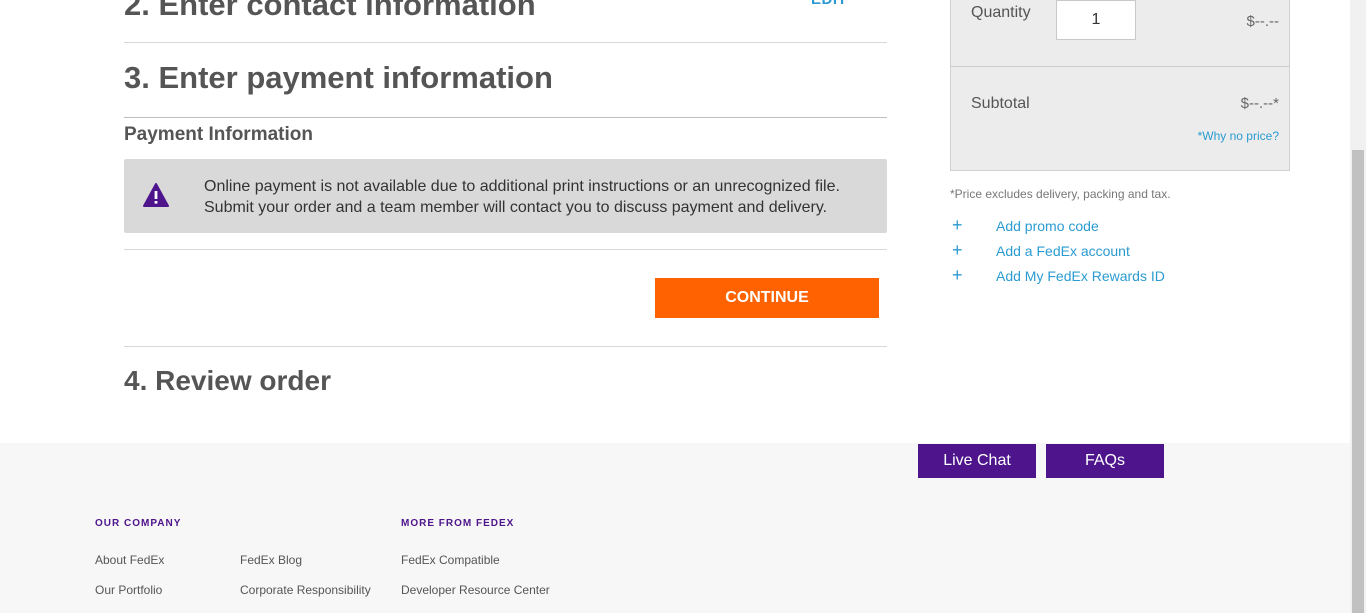 This screenshot has height=613, width=1366. What do you see at coordinates (271, 560) in the screenshot?
I see `footer-link-fedex-blog: FedEx Blog` at bounding box center [271, 560].